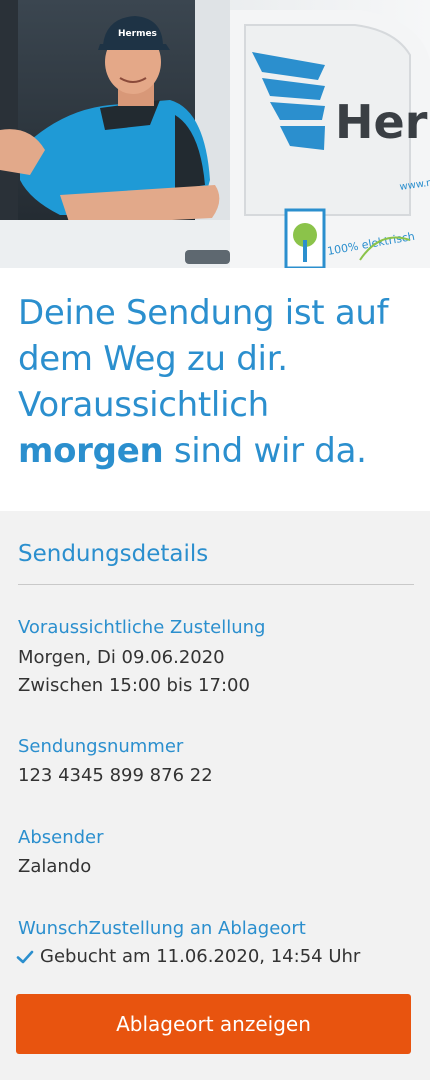 This screenshot has width=430, height=1080. What do you see at coordinates (200, 956) in the screenshot?
I see `delivery-preference-value: Gebucht am 11.06.2020, 14:54 Uhr` at bounding box center [200, 956].